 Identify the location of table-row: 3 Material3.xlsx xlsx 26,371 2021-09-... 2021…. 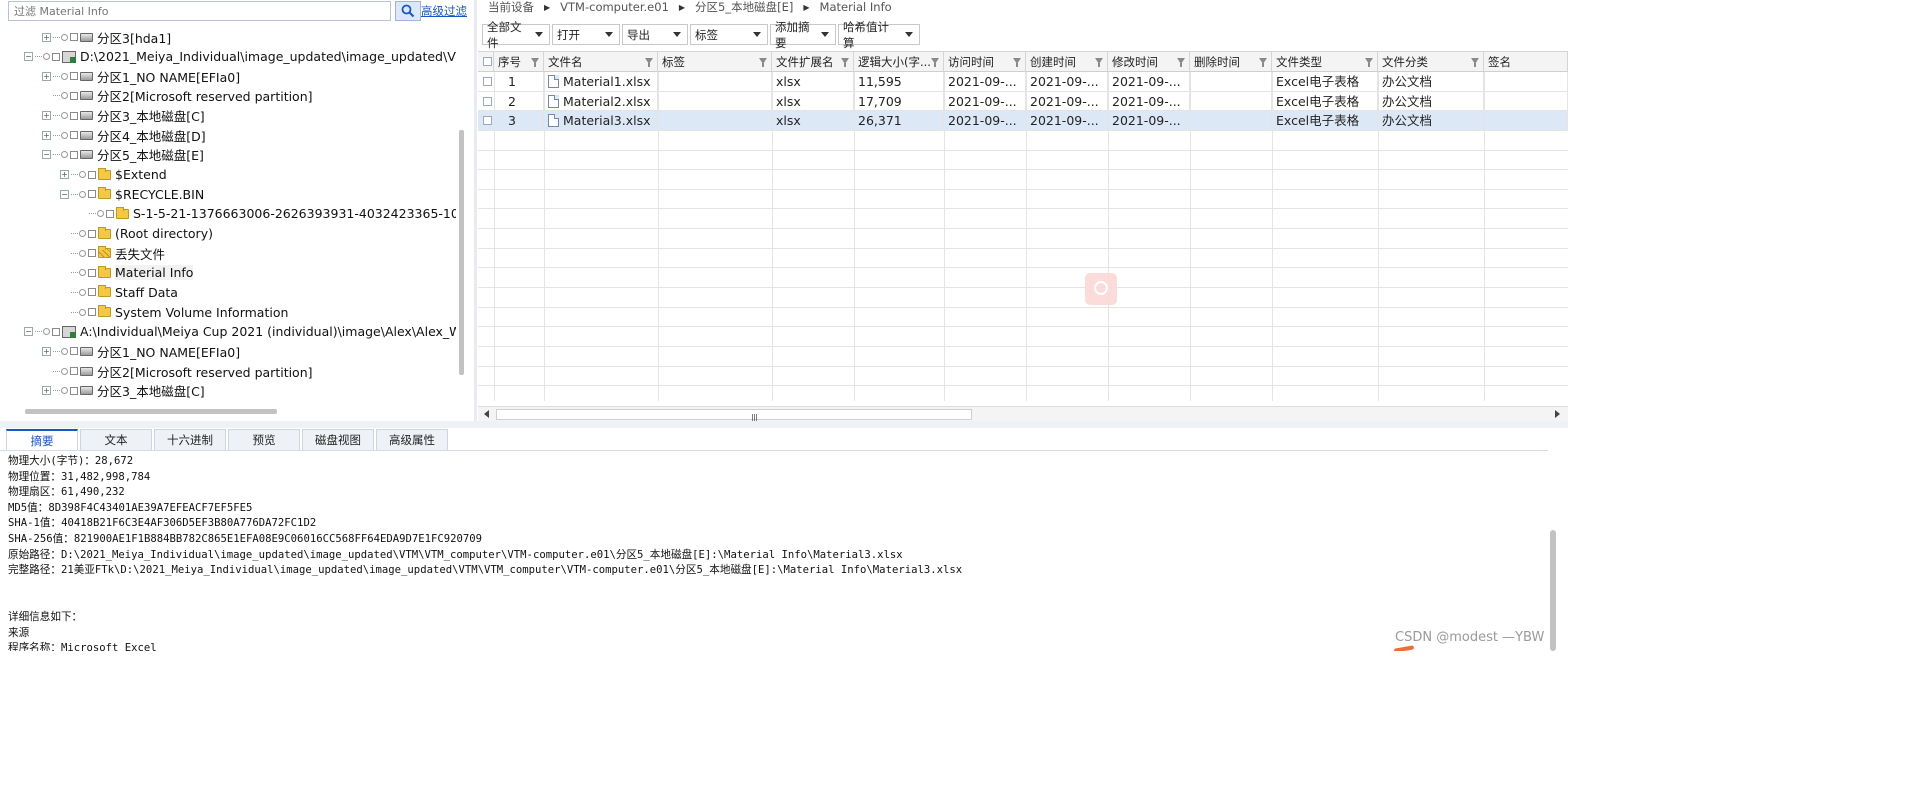
(1023, 121).